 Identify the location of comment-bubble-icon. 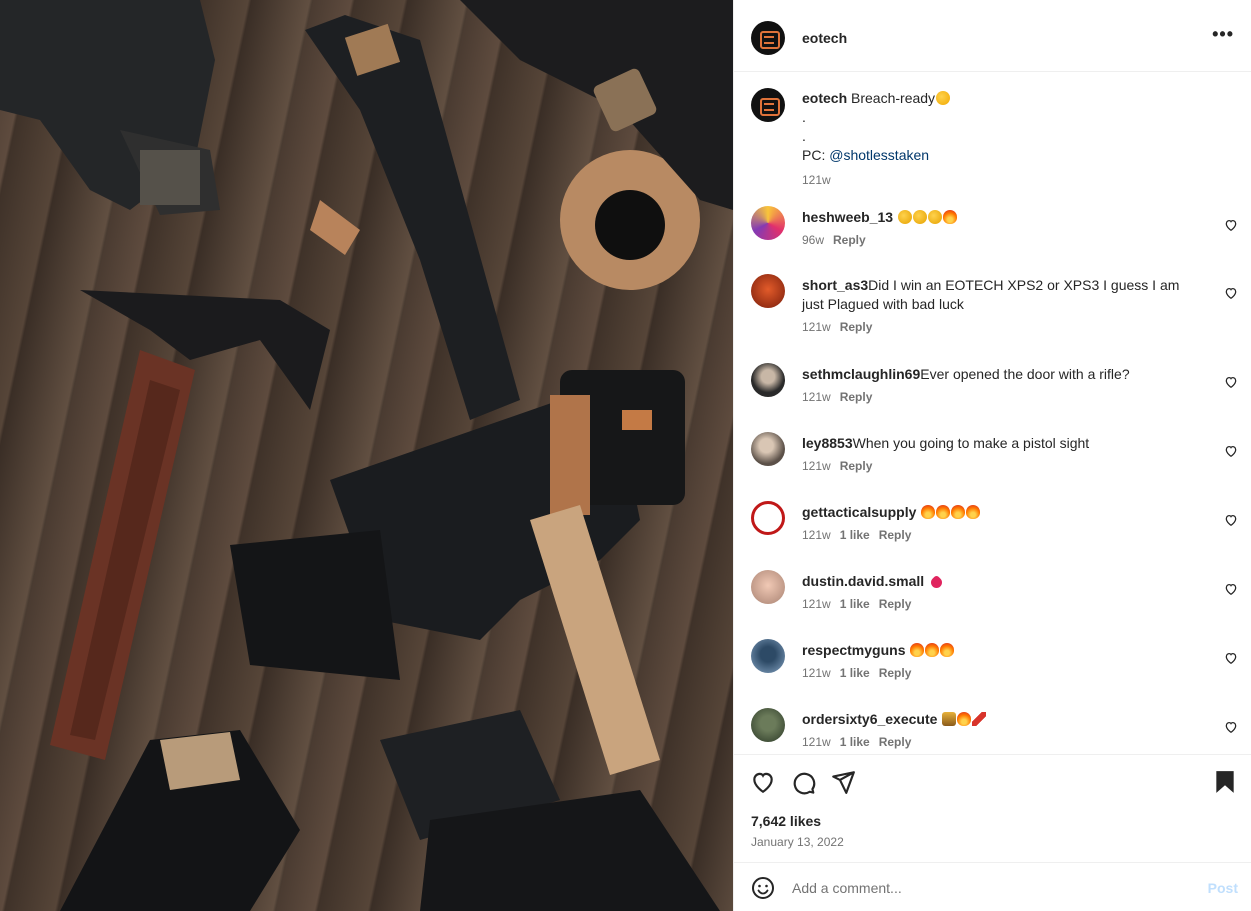
(803, 782).